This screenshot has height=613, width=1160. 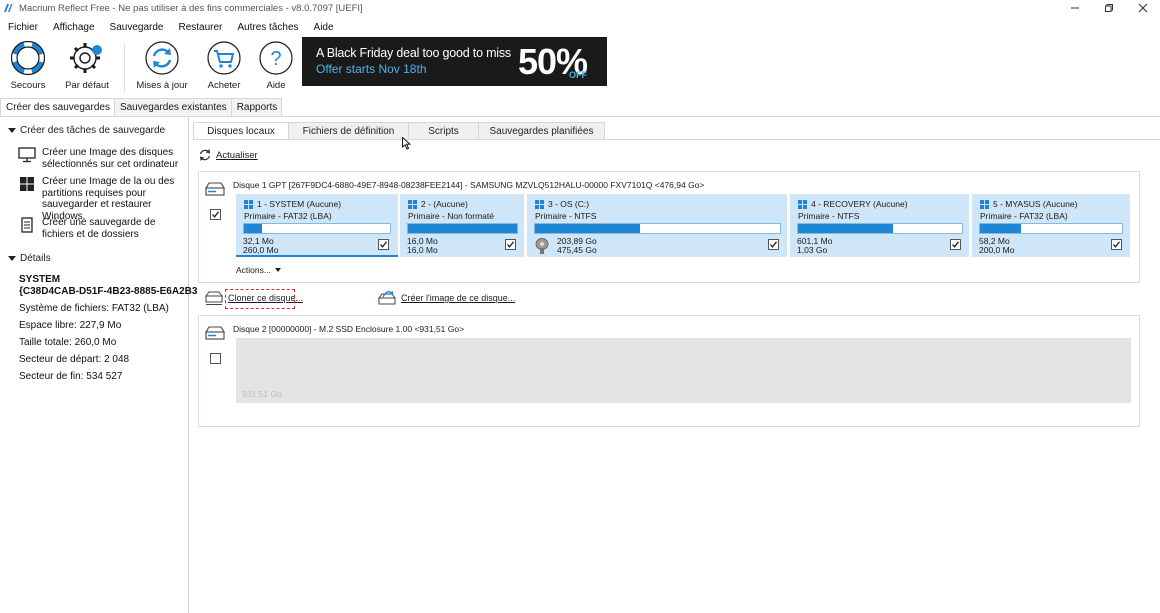 I want to click on partition-header: 2 - (Aucune), so click(x=444, y=204).